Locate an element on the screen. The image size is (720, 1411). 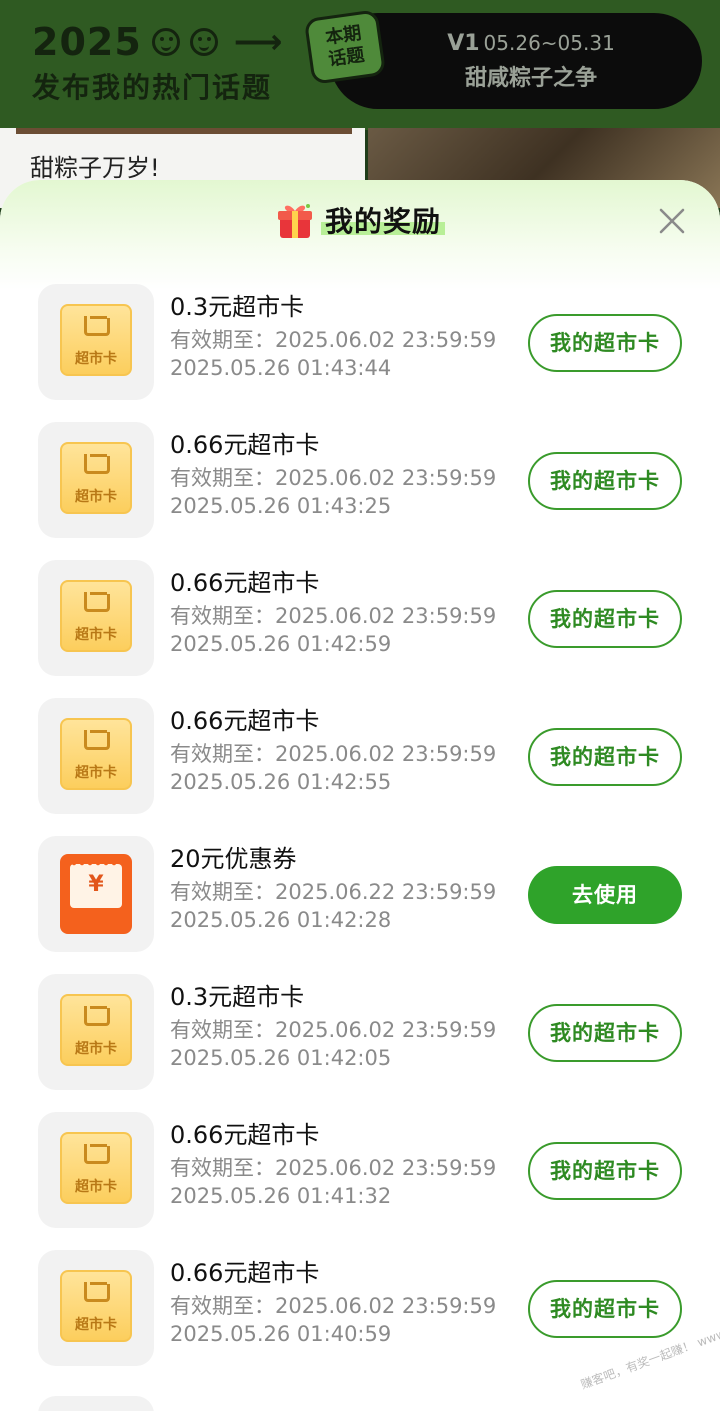
topic-version: V1 is located at coordinates (463, 43).